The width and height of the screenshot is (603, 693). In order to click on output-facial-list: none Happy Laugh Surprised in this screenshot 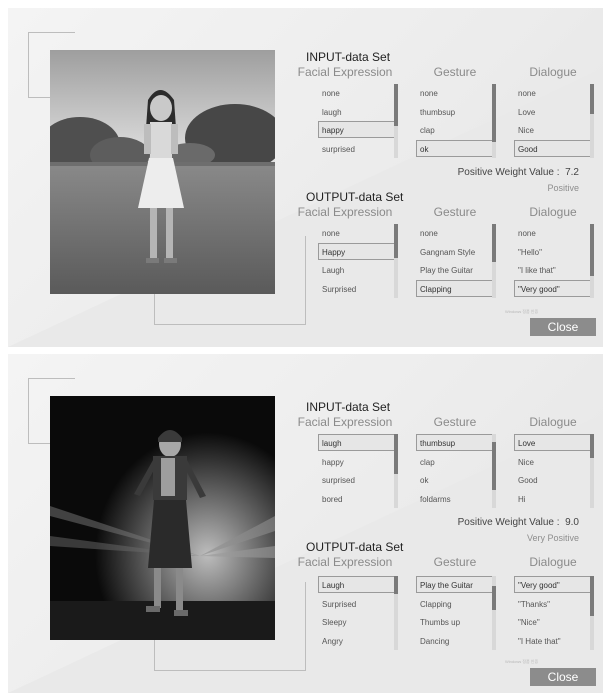, I will do `click(358, 261)`.